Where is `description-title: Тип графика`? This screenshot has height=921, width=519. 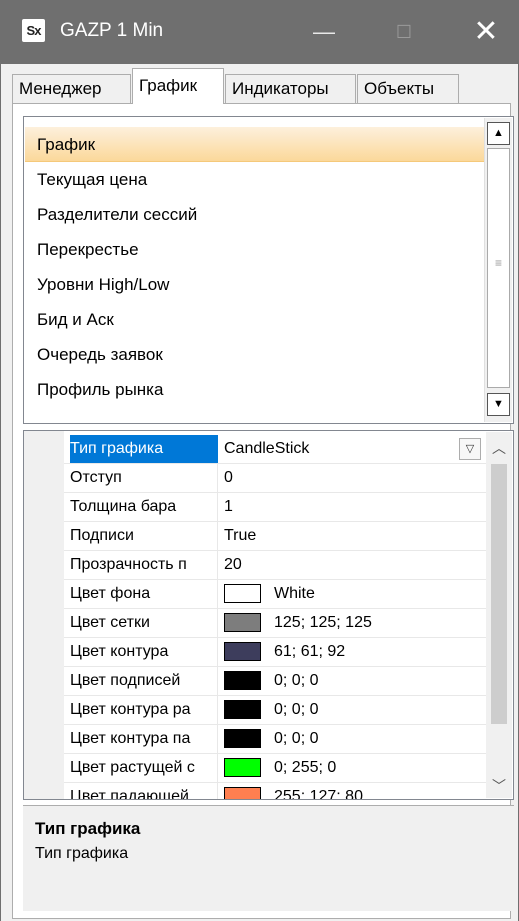 description-title: Тип графика is located at coordinates (88, 828).